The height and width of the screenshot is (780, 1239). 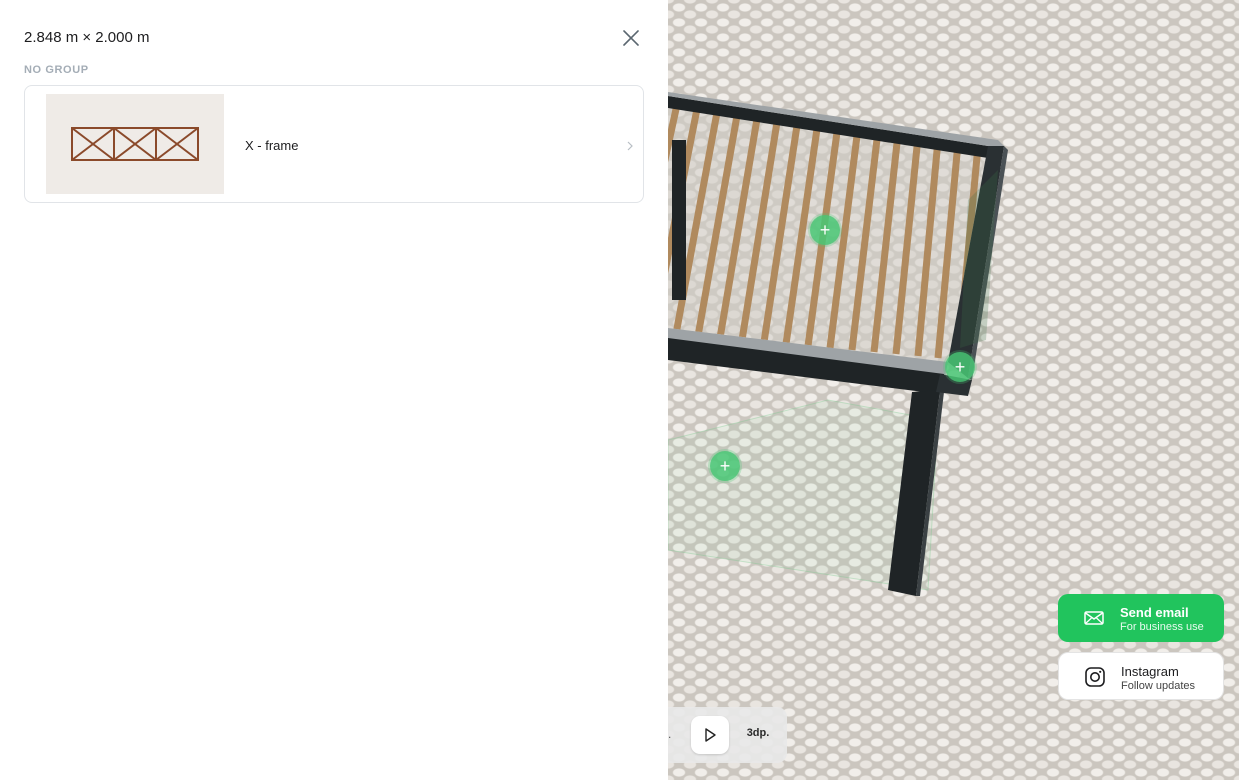 I want to click on play-button, so click(x=710, y=735).